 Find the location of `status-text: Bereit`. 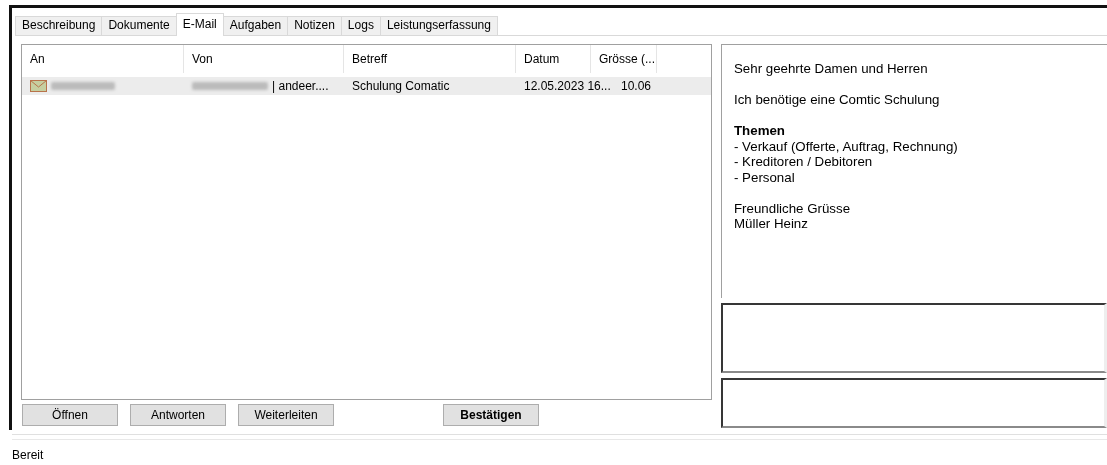

status-text: Bereit is located at coordinates (28, 455).